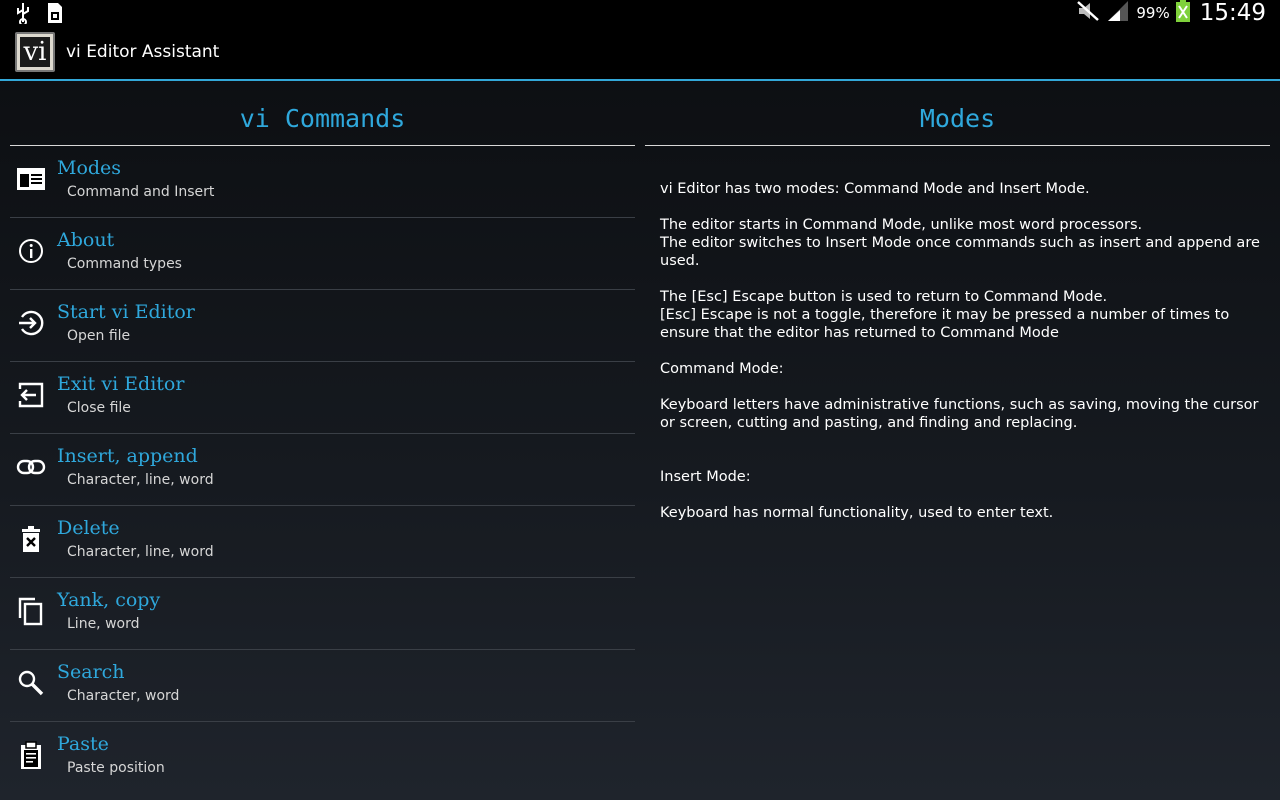 This screenshot has height=800, width=1280. I want to click on list-item-start-vi-editor: Start vi Editor Open file, so click(322, 326).